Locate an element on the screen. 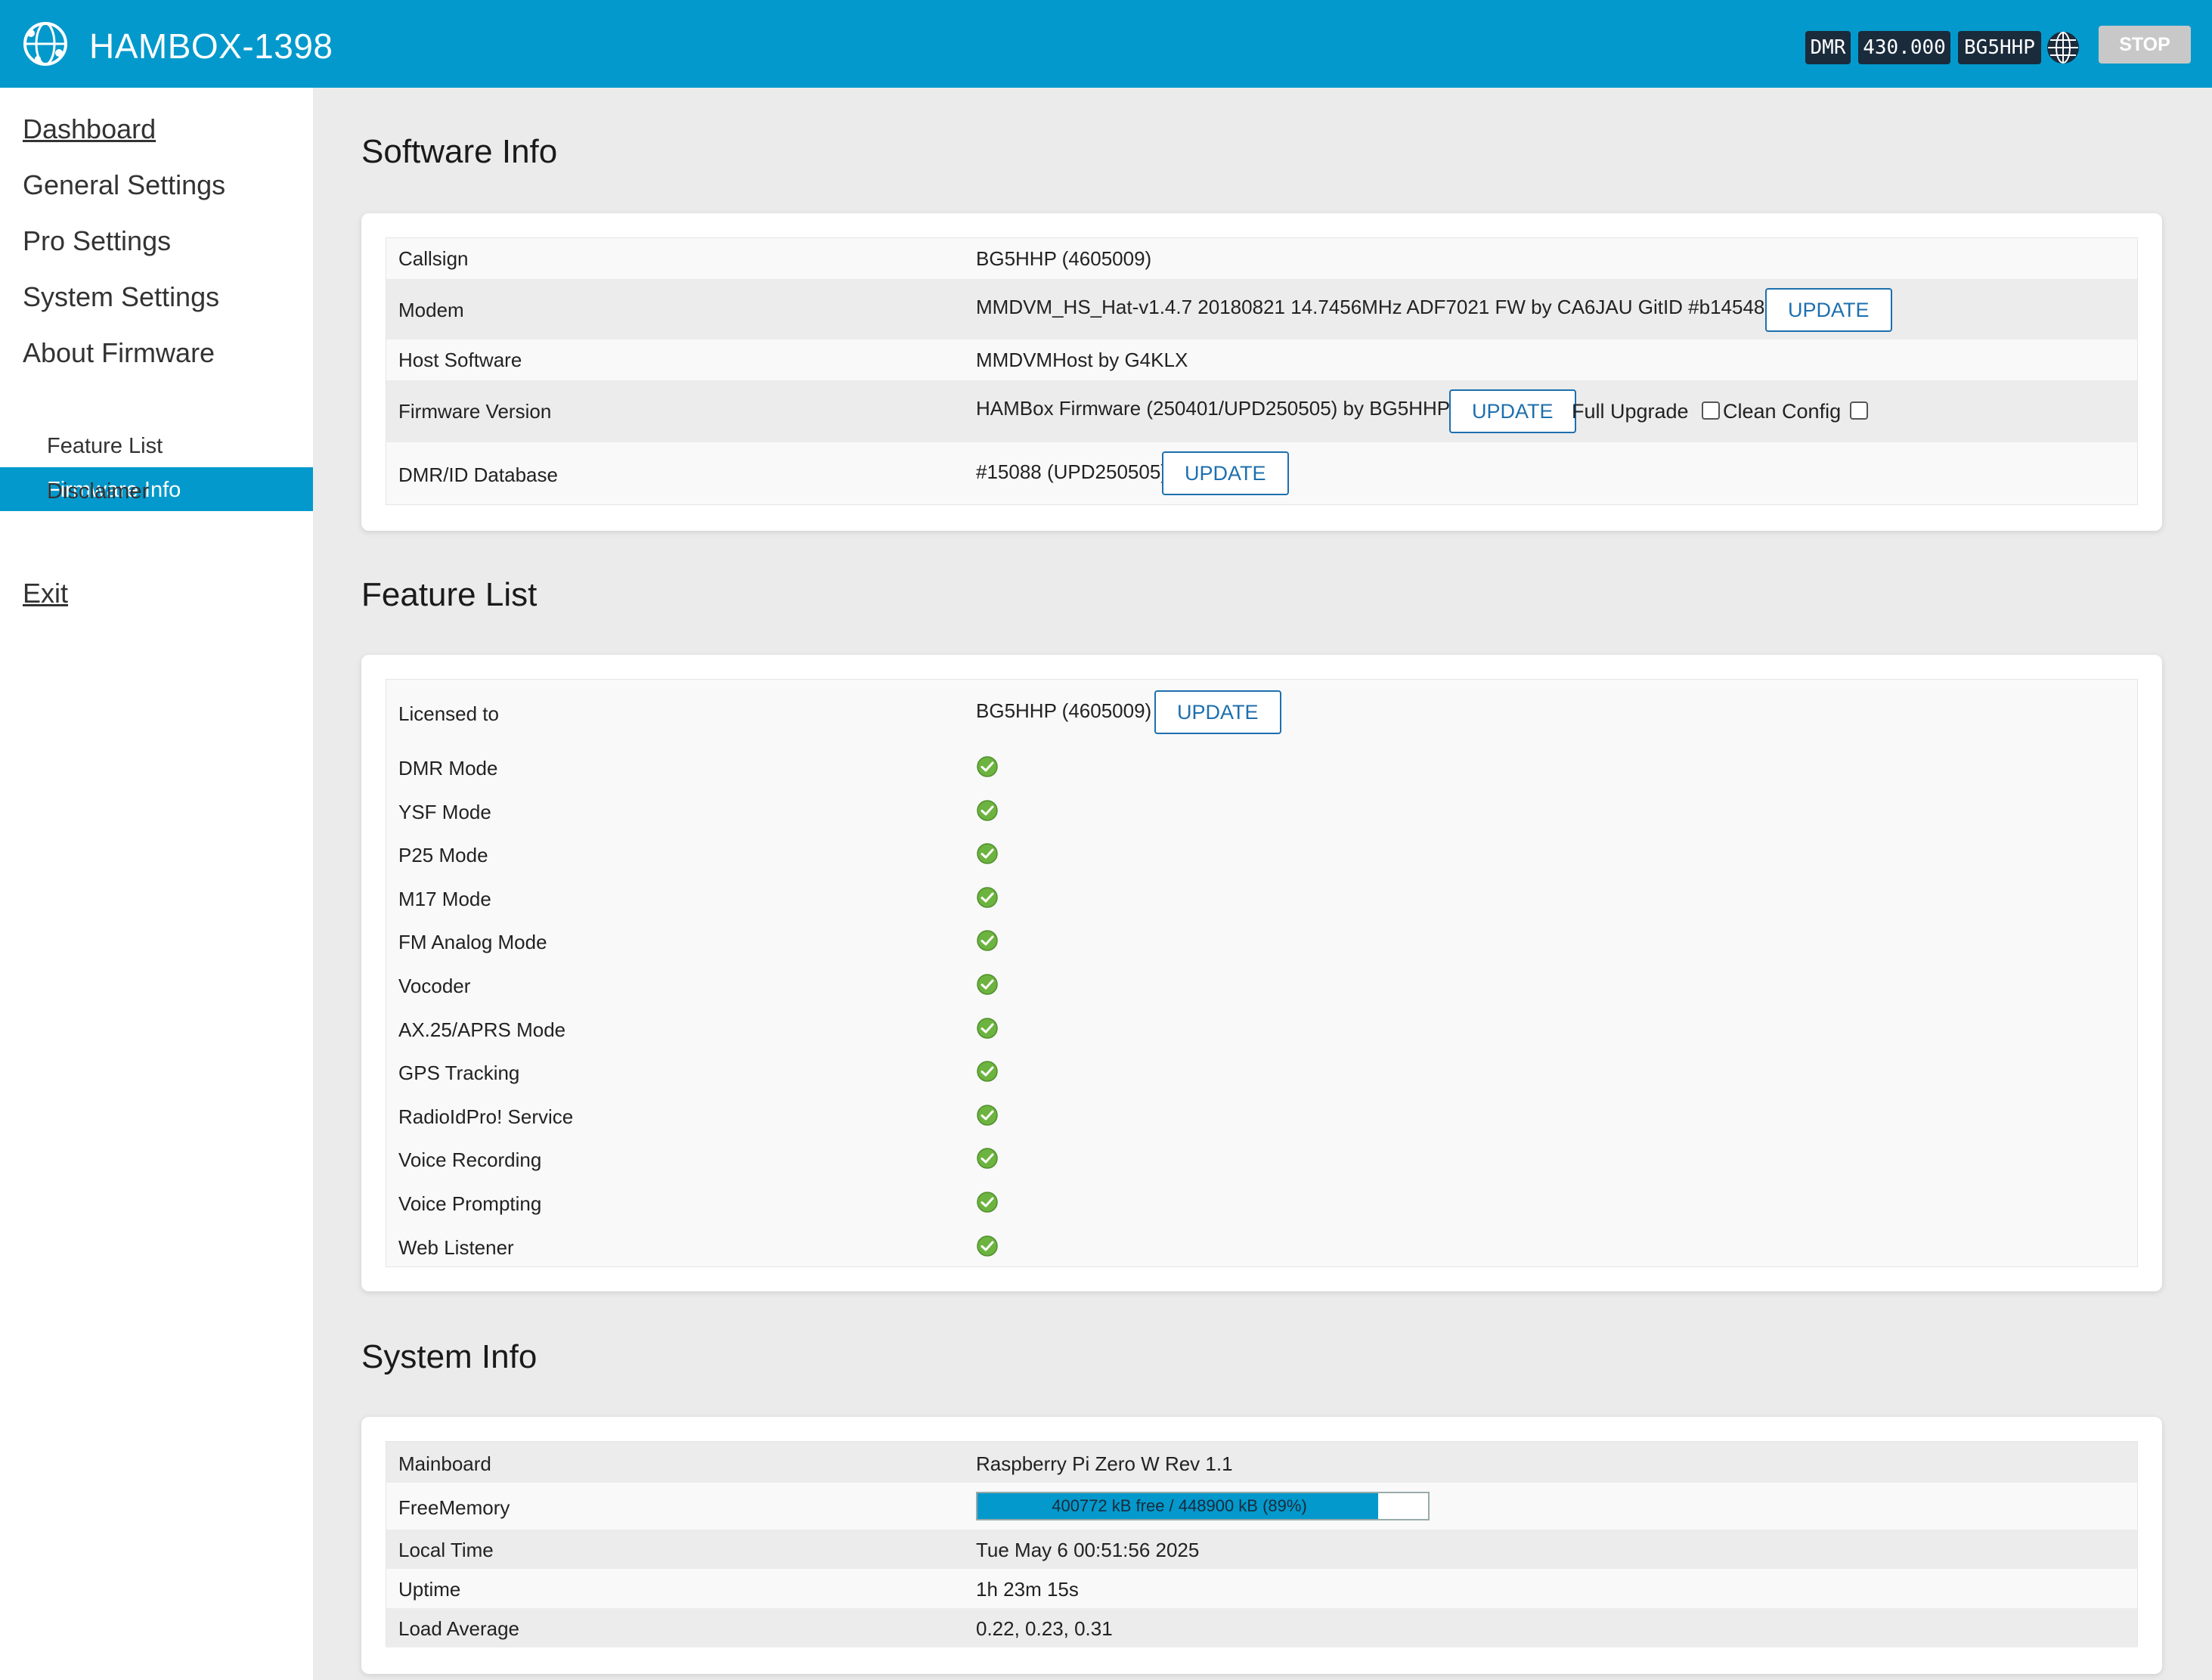 The height and width of the screenshot is (1680, 2212). feature-label: DMR Mode is located at coordinates (448, 768).